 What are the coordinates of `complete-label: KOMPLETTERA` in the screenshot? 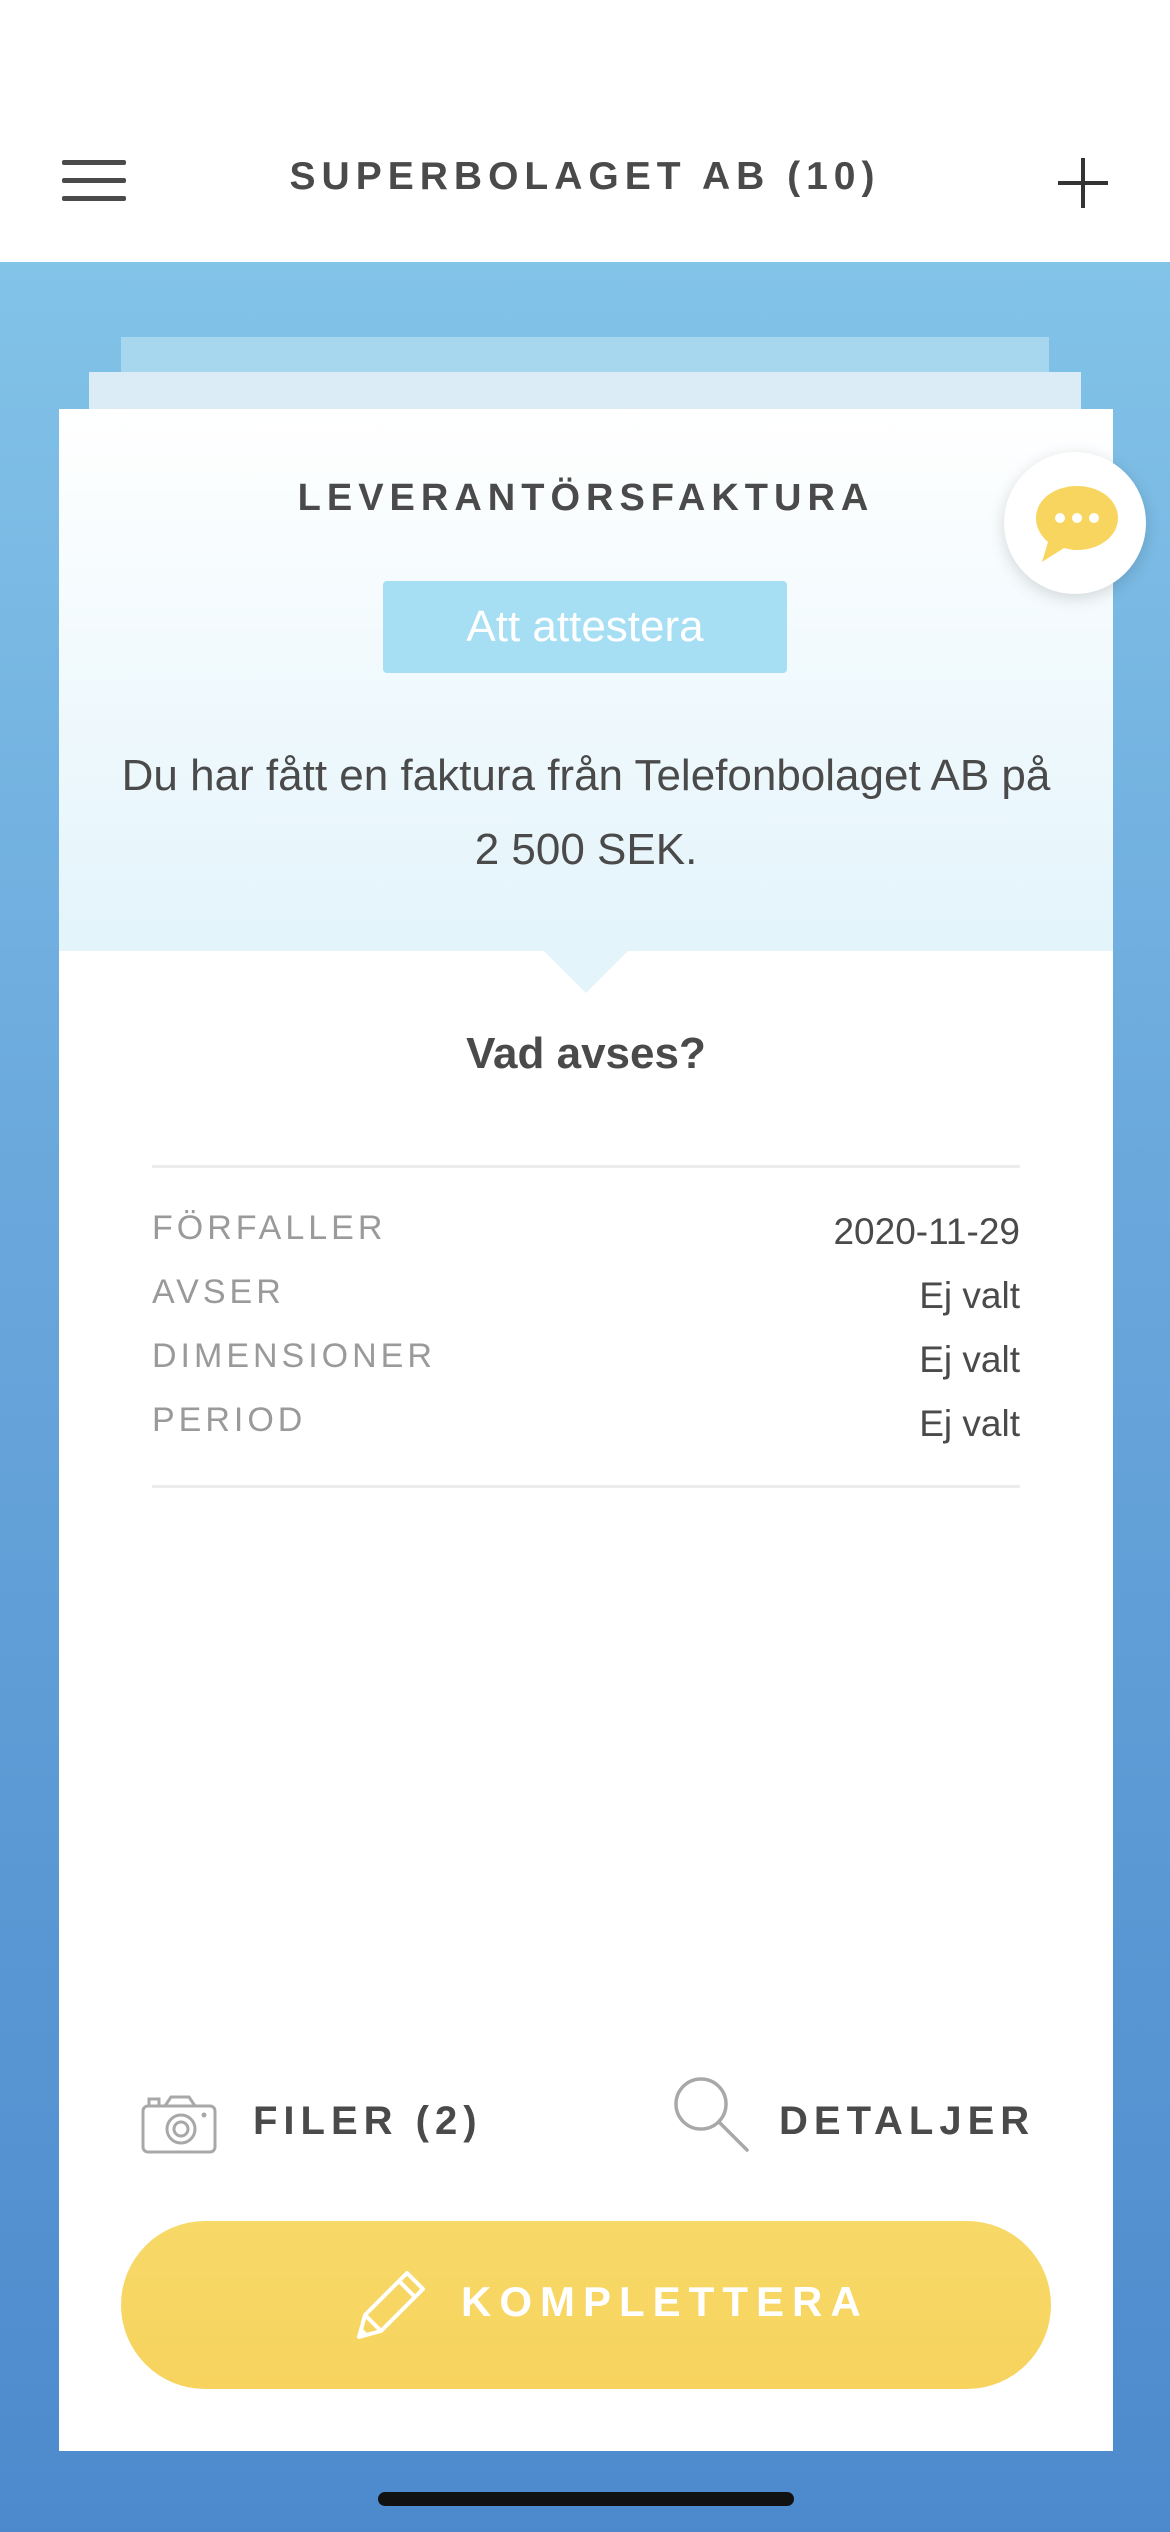 It's located at (665, 2301).